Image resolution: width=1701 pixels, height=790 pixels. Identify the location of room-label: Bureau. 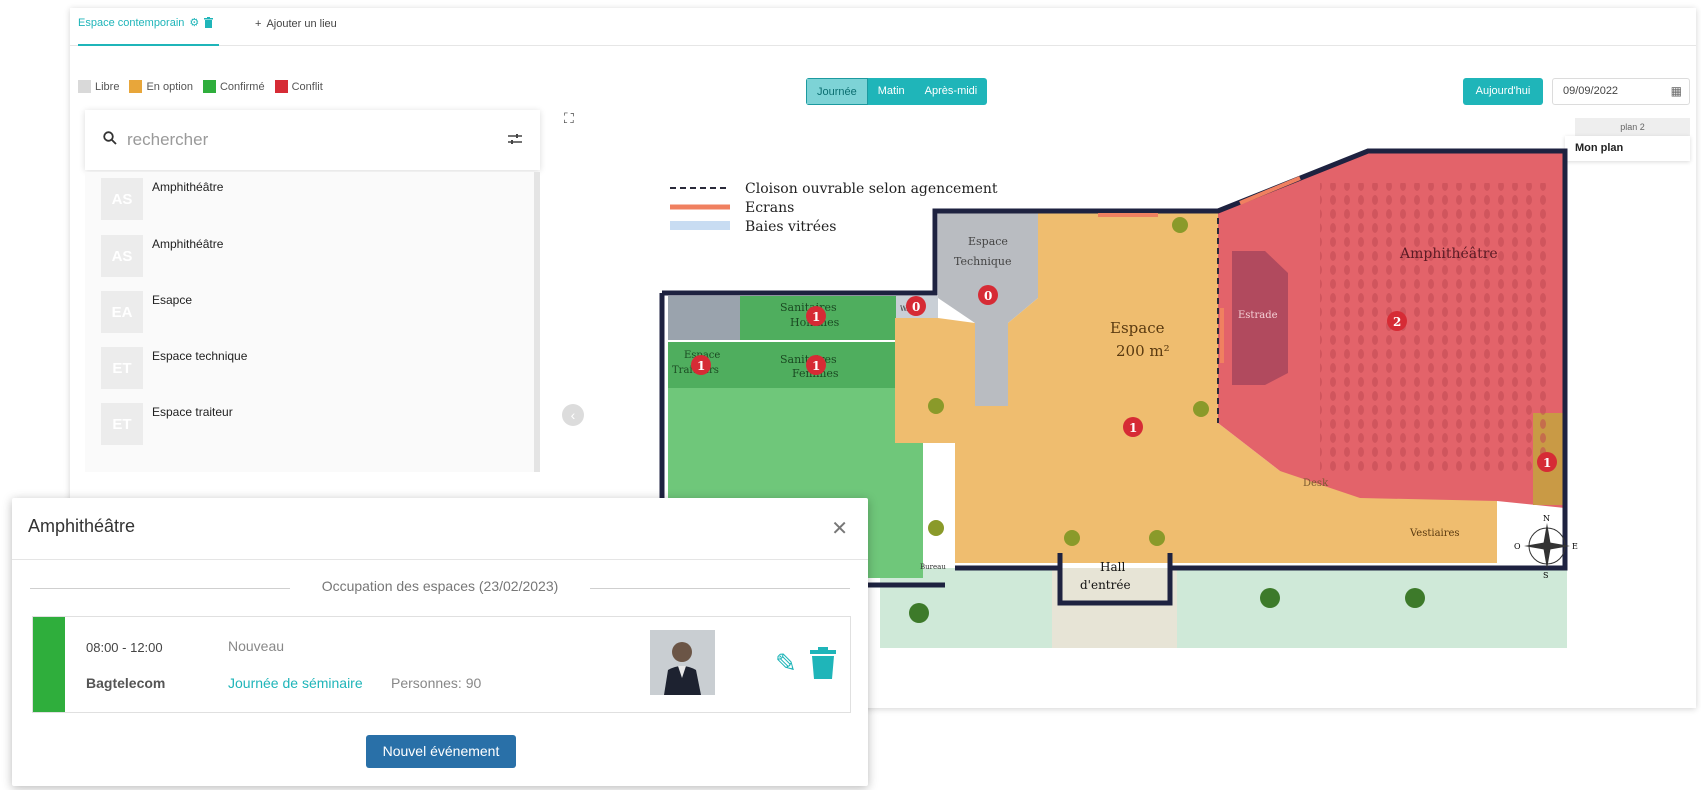
(933, 567).